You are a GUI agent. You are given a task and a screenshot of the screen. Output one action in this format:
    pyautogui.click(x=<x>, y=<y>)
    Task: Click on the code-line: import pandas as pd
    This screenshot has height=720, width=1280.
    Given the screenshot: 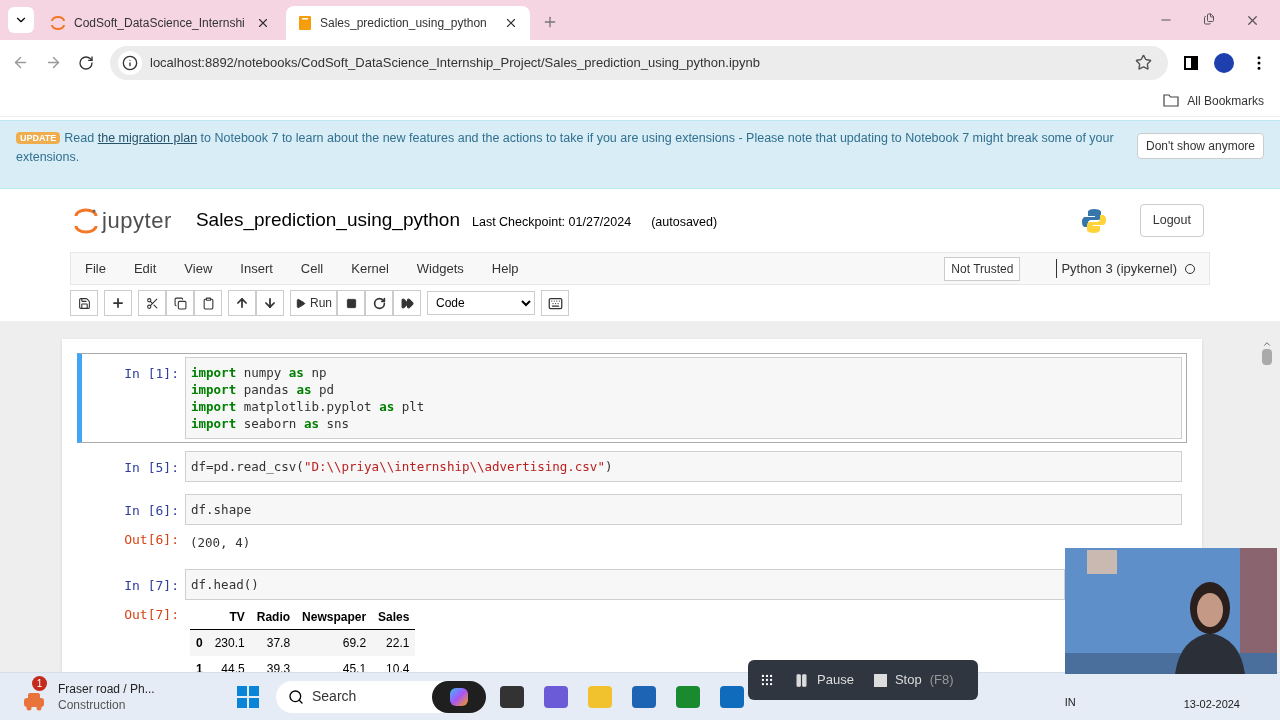 What is the action you would take?
    pyautogui.click(x=263, y=389)
    